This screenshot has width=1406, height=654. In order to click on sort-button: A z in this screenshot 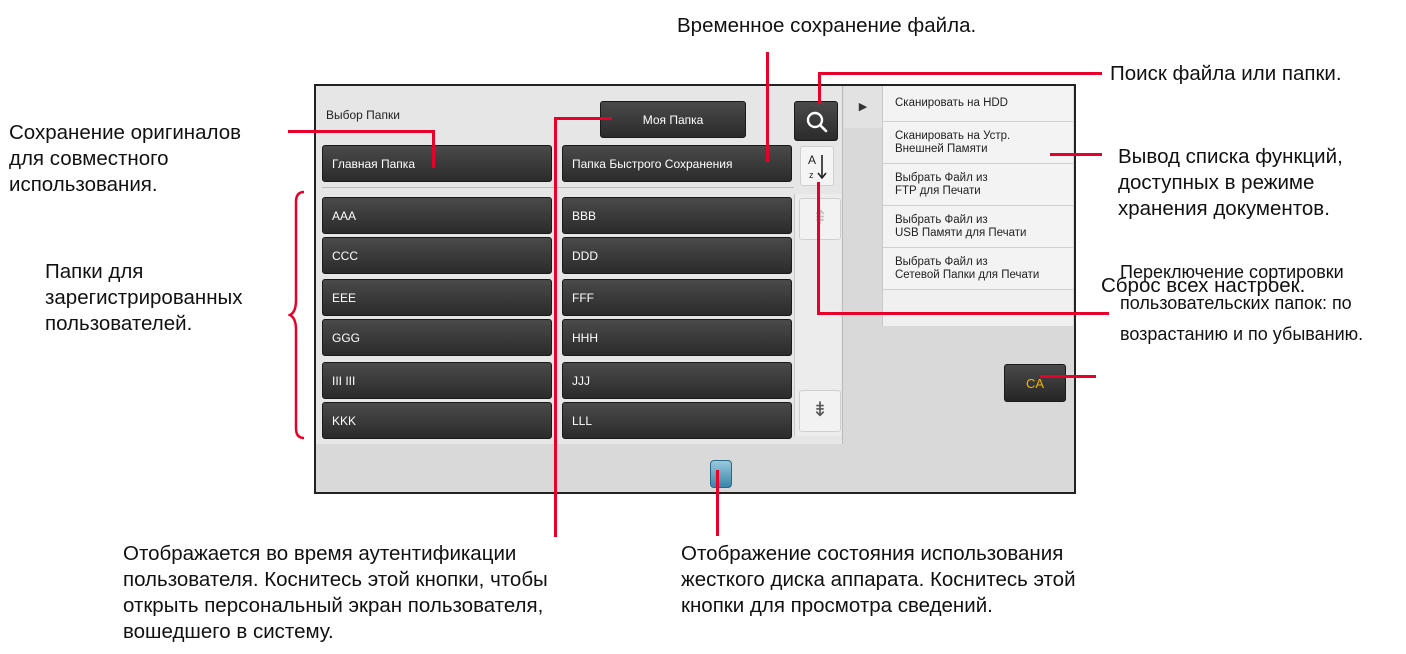, I will do `click(817, 166)`.